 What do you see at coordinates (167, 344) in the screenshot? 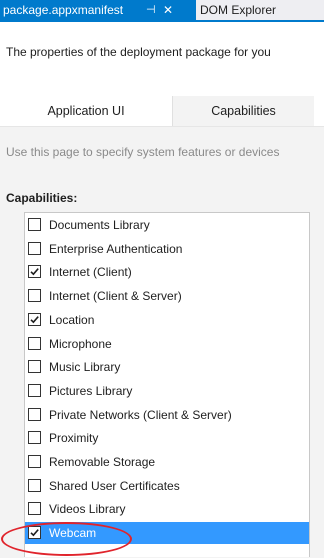
I see `capability-item: Microphone` at bounding box center [167, 344].